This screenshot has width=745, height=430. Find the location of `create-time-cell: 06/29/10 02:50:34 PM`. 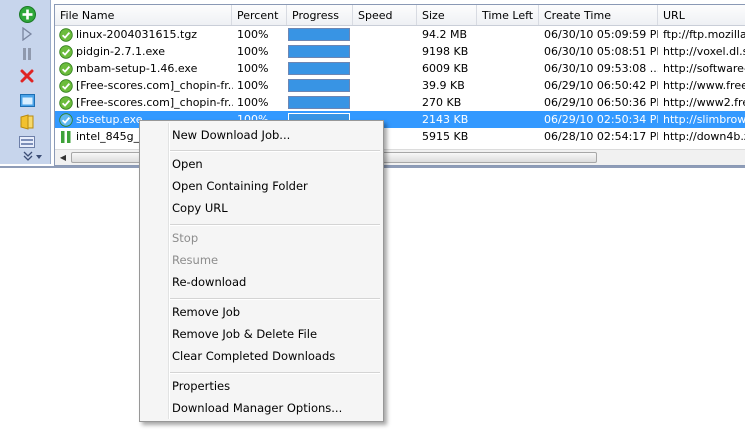

create-time-cell: 06/29/10 02:50:34 PM is located at coordinates (601, 119).